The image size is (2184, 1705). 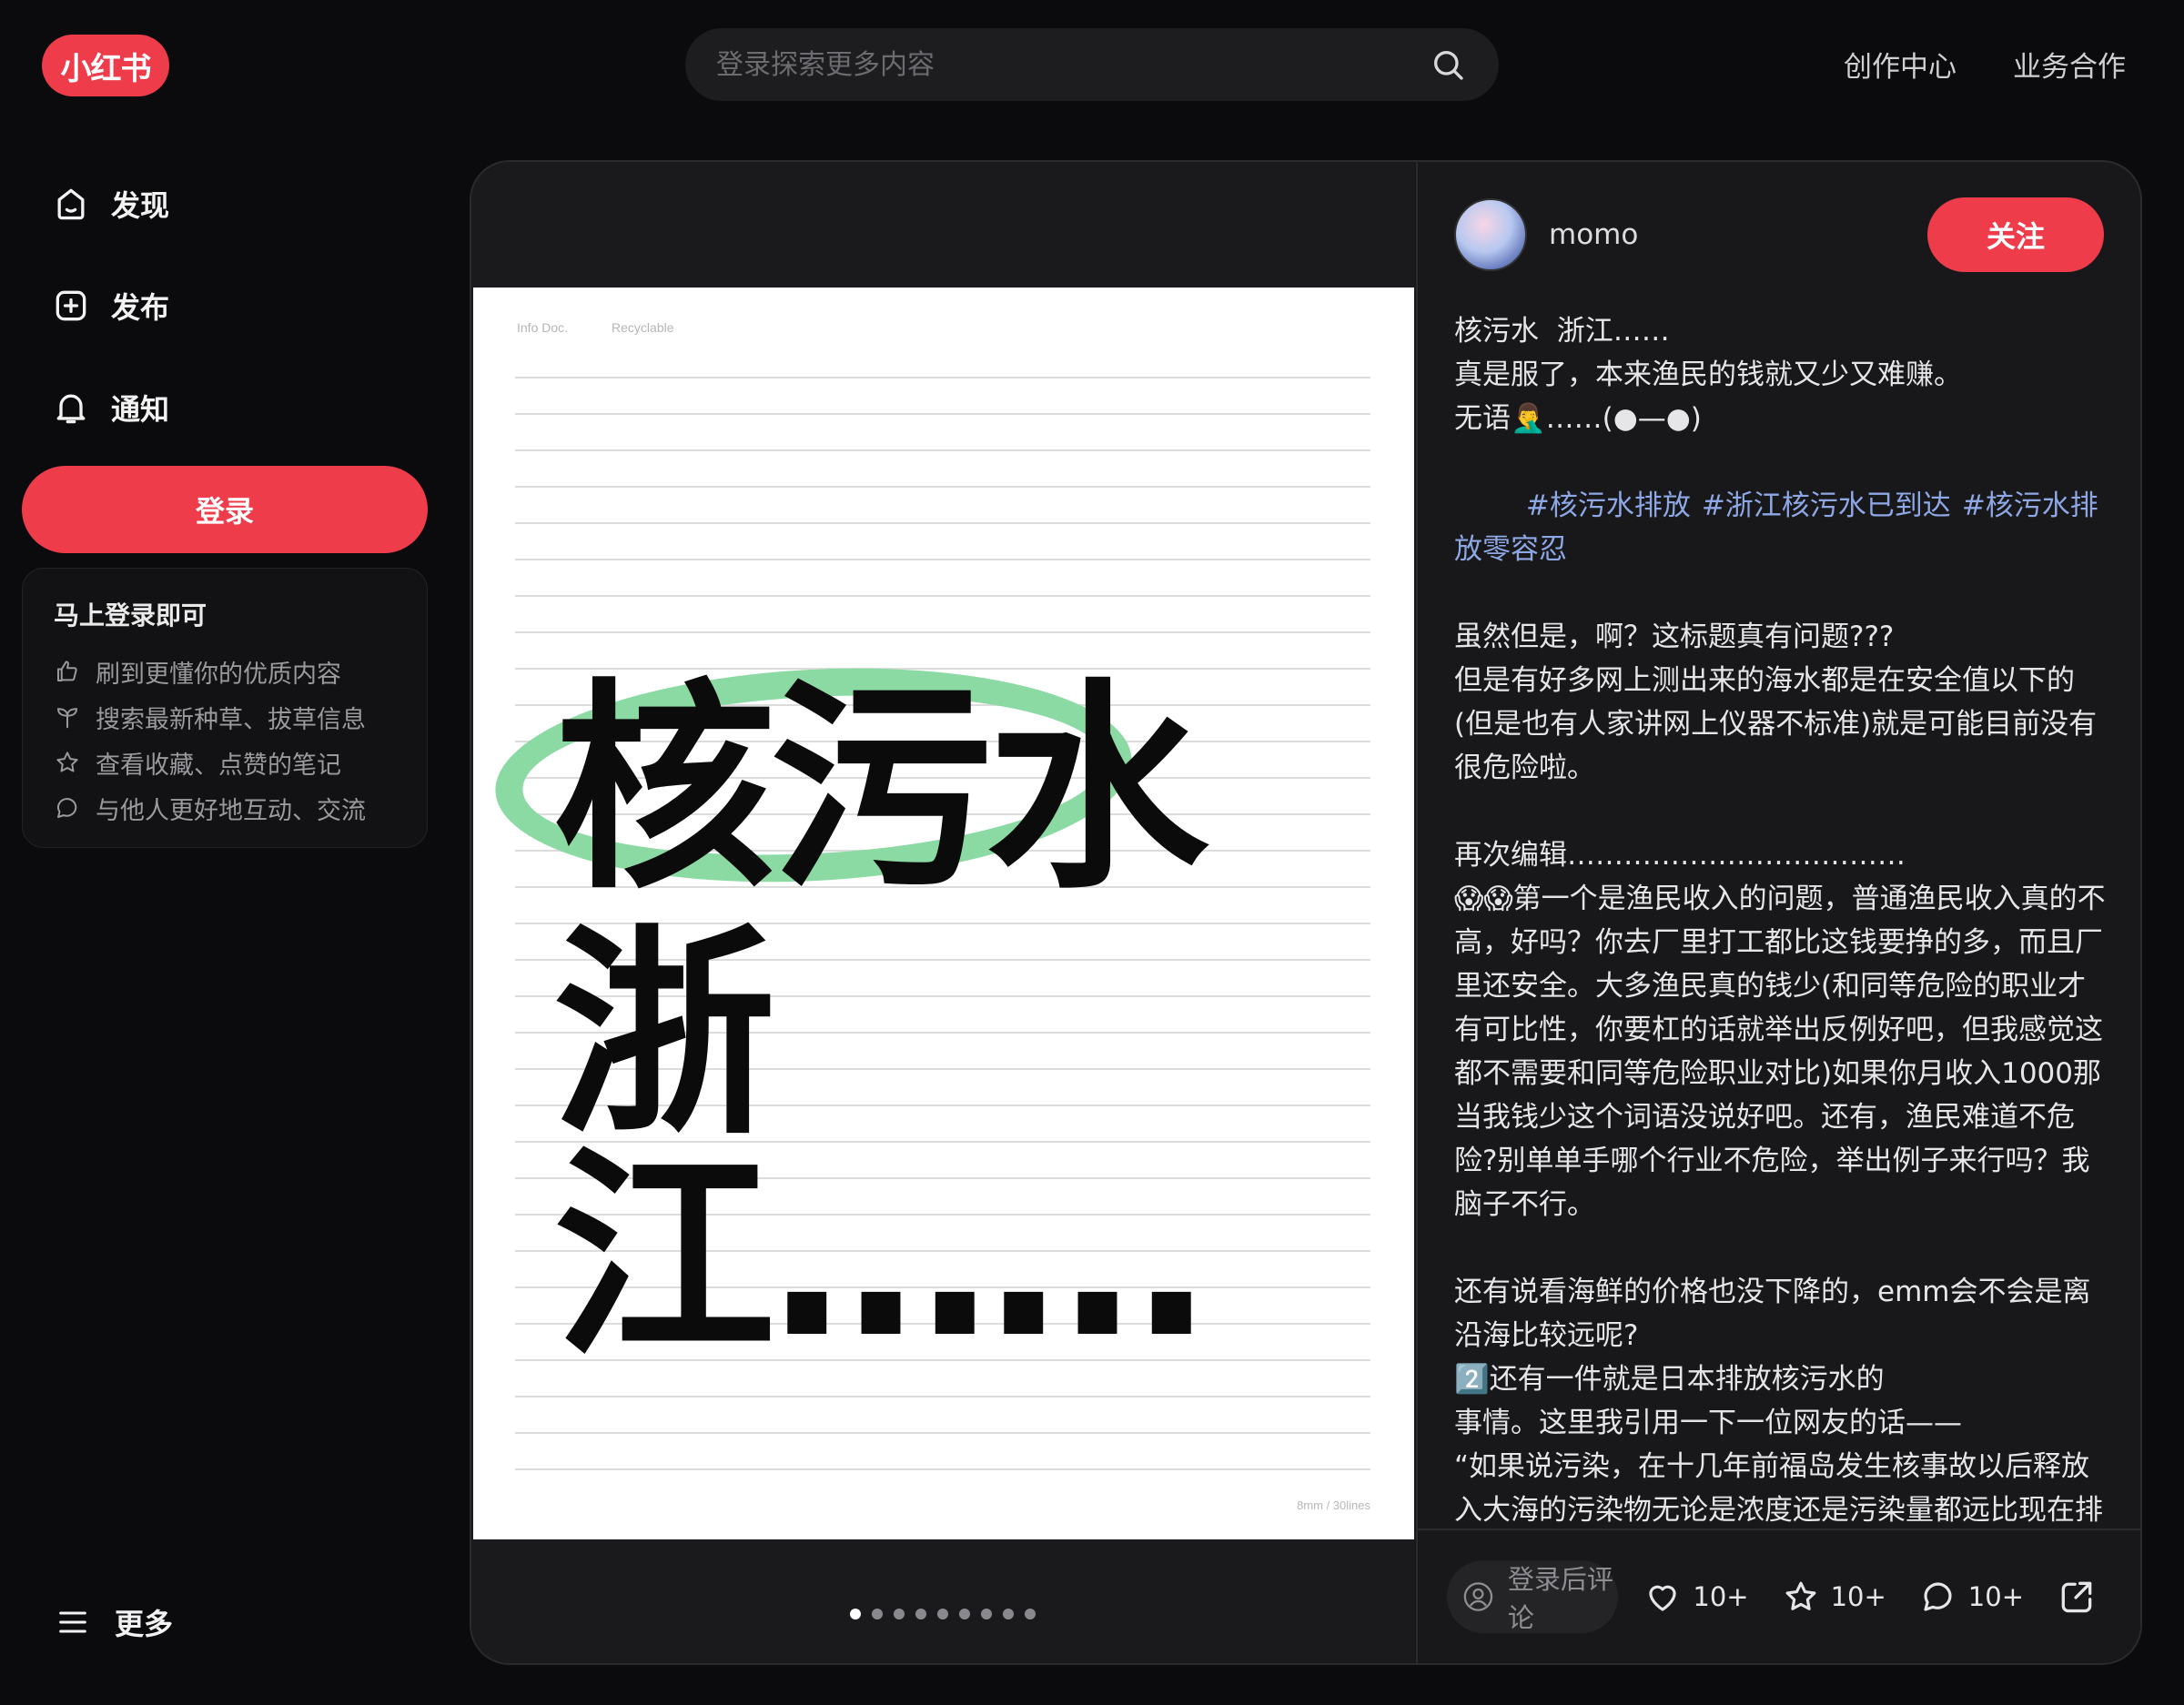 I want to click on sidebar-item-label: 通知, so click(x=141, y=409).